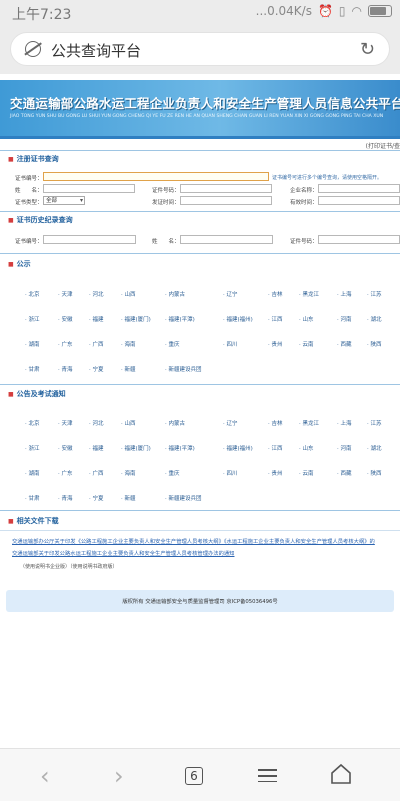 The image size is (400, 801). What do you see at coordinates (32, 448) in the screenshot?
I see `notice-region-link: 浙江` at bounding box center [32, 448].